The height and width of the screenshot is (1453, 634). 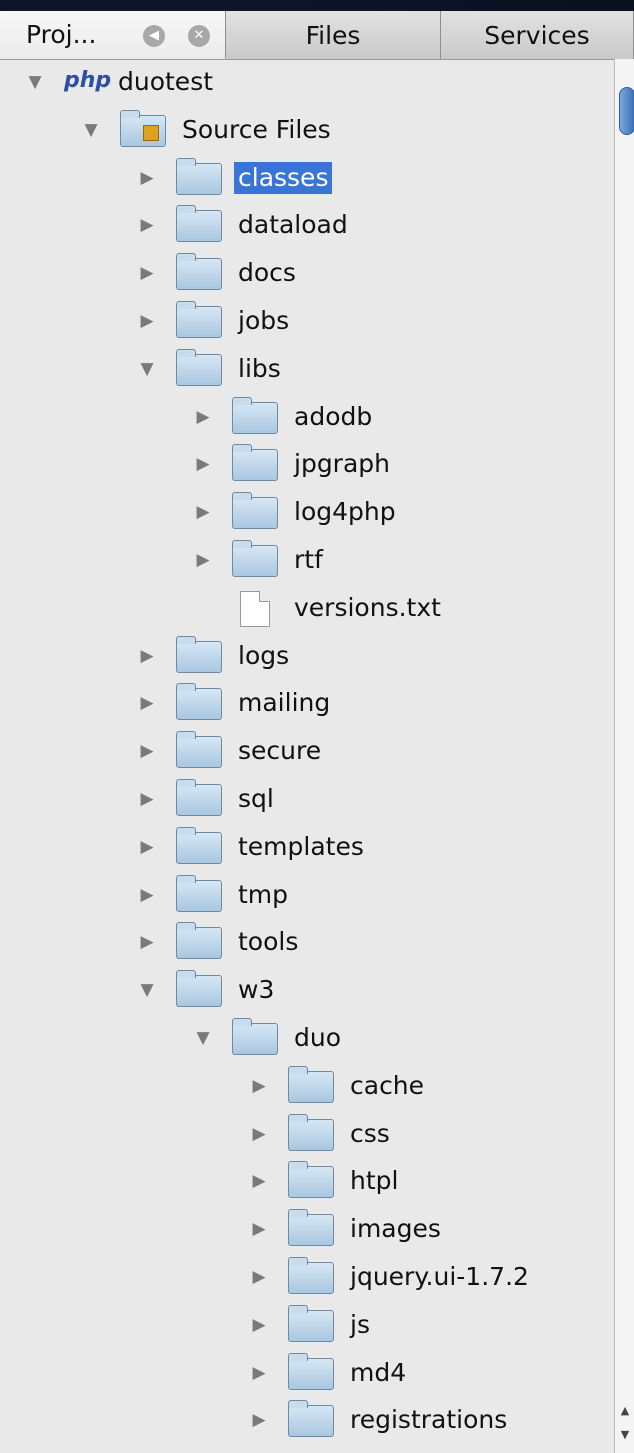 I want to click on tree-item-docs: ▶ docs, so click(x=307, y=274).